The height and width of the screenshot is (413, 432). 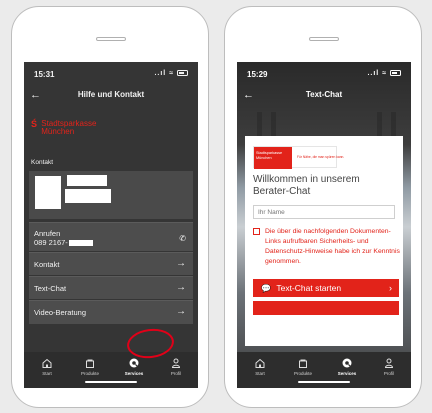 I want to click on status-time: 15:29, so click(x=257, y=74).